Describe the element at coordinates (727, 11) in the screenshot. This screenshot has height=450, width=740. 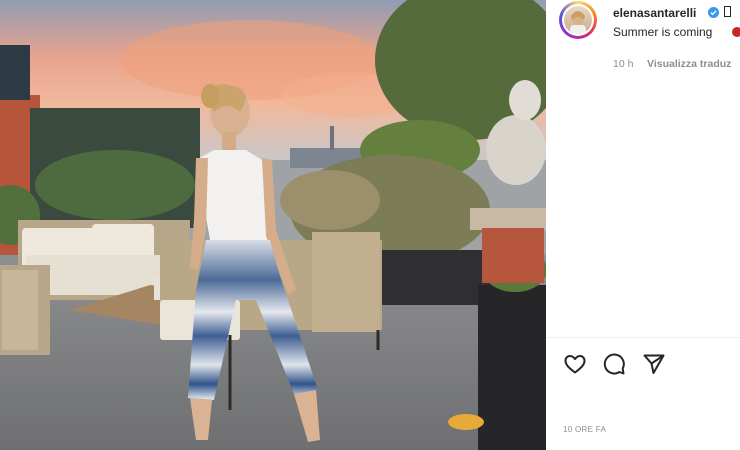
I see `missing-glyph-icon` at that location.